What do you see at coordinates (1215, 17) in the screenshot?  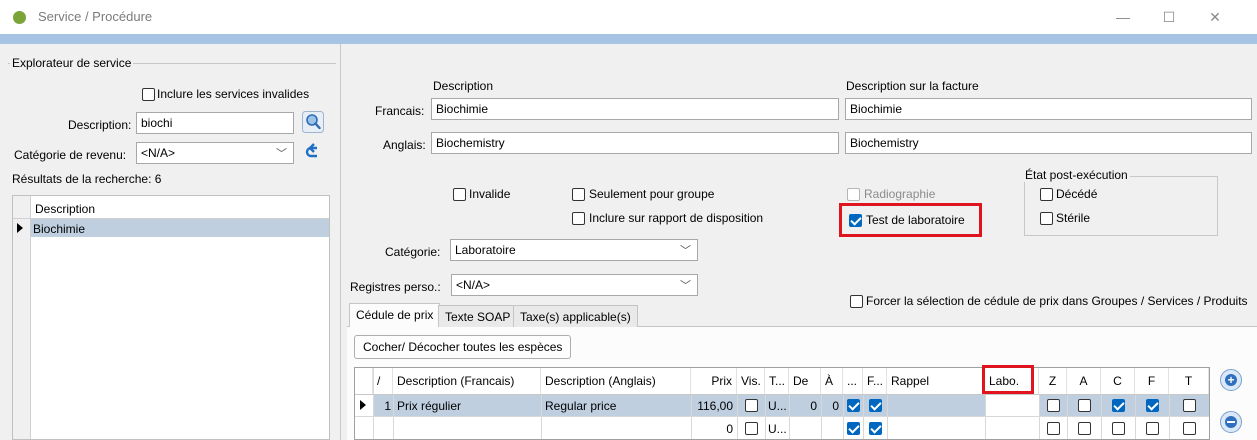 I see `close-button: ✕` at bounding box center [1215, 17].